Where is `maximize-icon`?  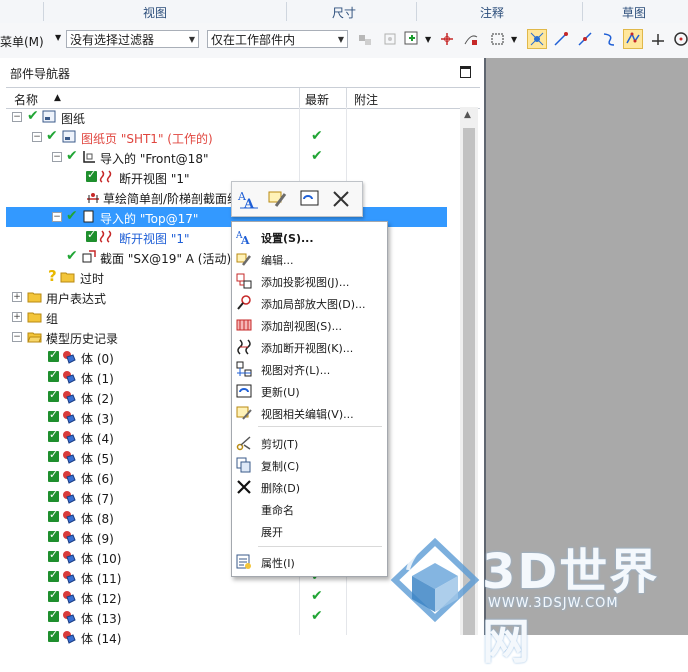
maximize-icon is located at coordinates (465, 72).